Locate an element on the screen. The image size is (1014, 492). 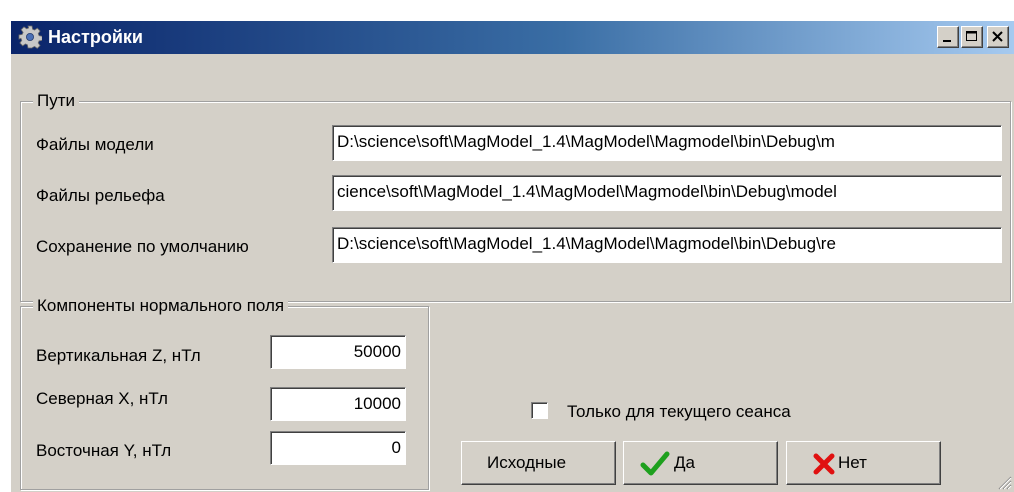
model-files-label: Файлы модели is located at coordinates (95, 144).